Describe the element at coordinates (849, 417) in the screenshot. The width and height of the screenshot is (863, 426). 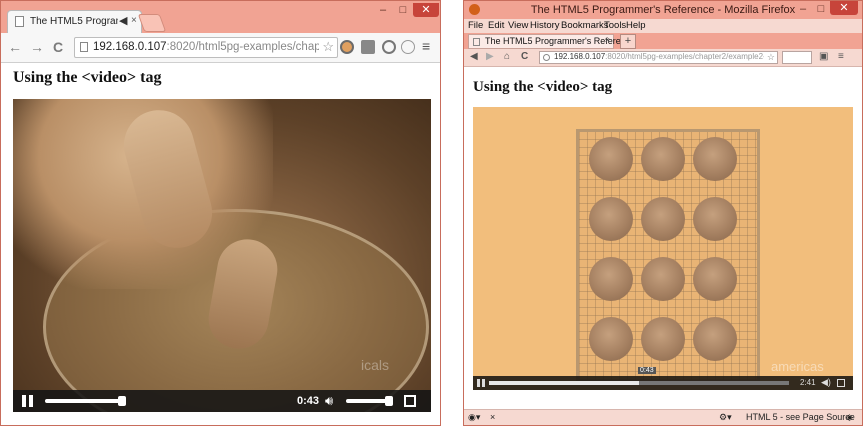
I see `status-layers-icon: ◈` at that location.